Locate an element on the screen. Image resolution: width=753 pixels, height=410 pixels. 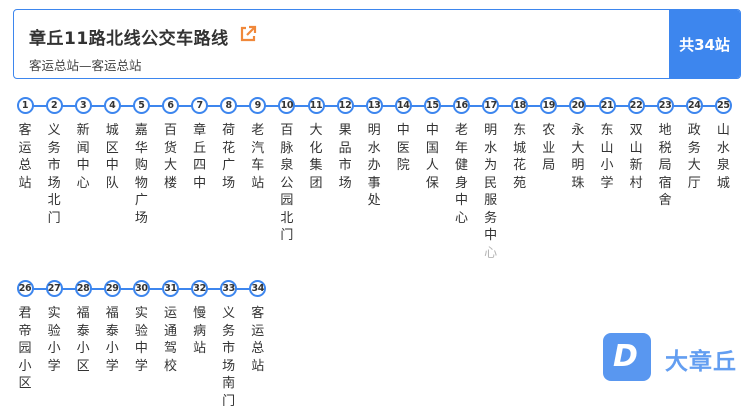
stop-number: 30 is located at coordinates (141, 288).